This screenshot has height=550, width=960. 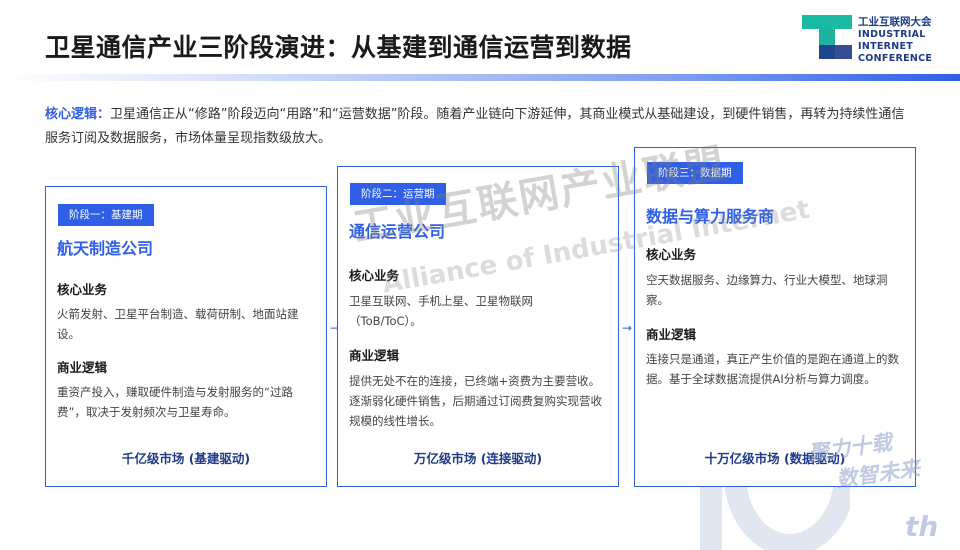 What do you see at coordinates (892, 34) in the screenshot?
I see `logo-en-1: INDUSTRIAL` at bounding box center [892, 34].